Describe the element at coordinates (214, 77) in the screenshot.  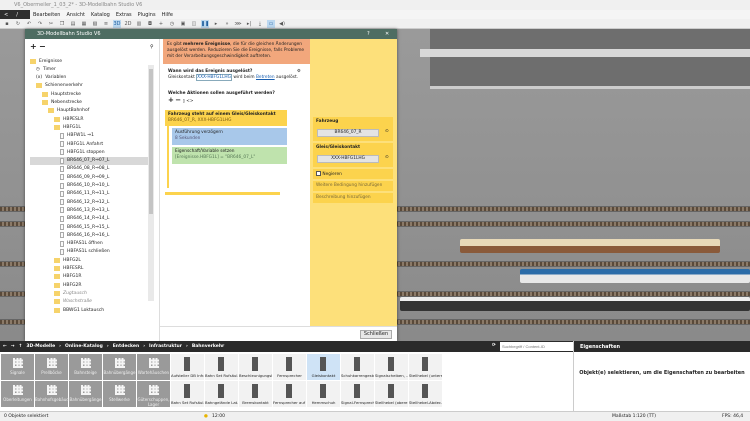
I see `track-contact-link: XXX-HBFG1LHG` at that location.